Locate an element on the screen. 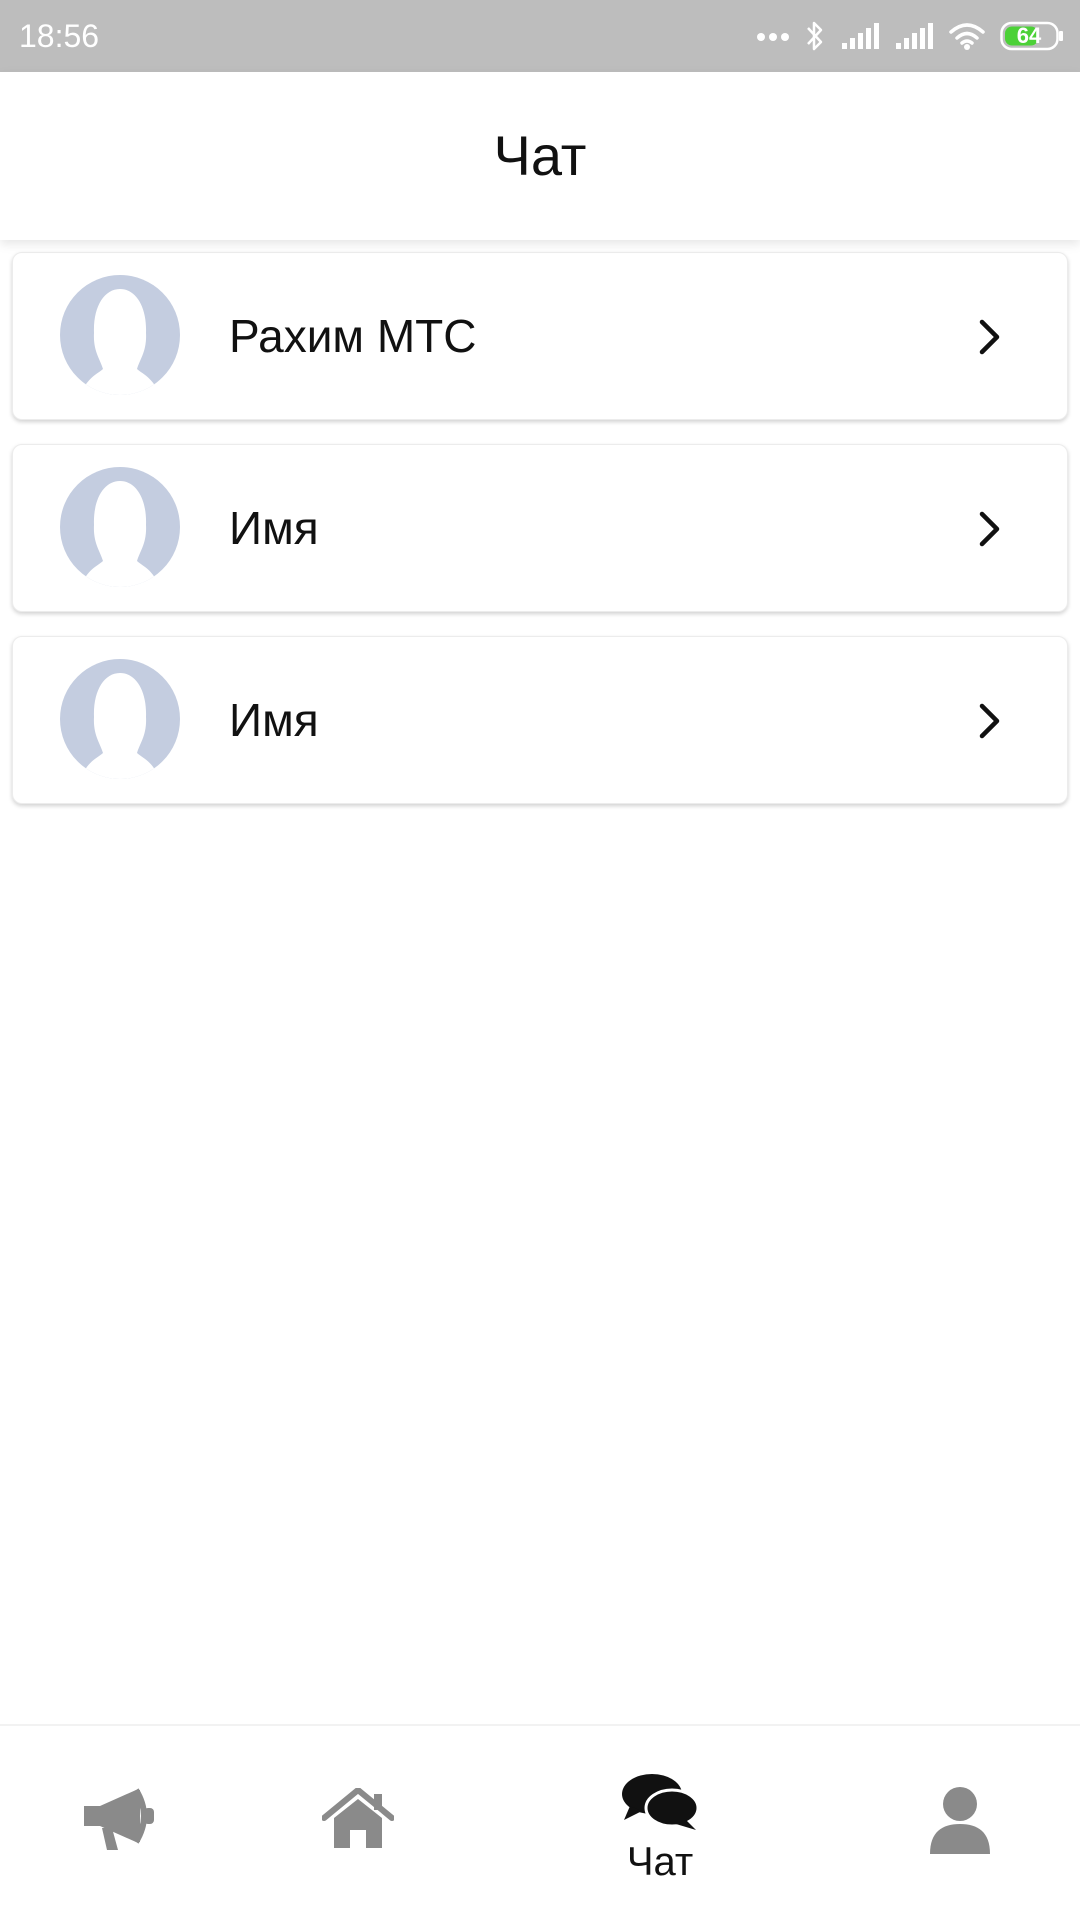  more-dots-icon is located at coordinates (773, 37).